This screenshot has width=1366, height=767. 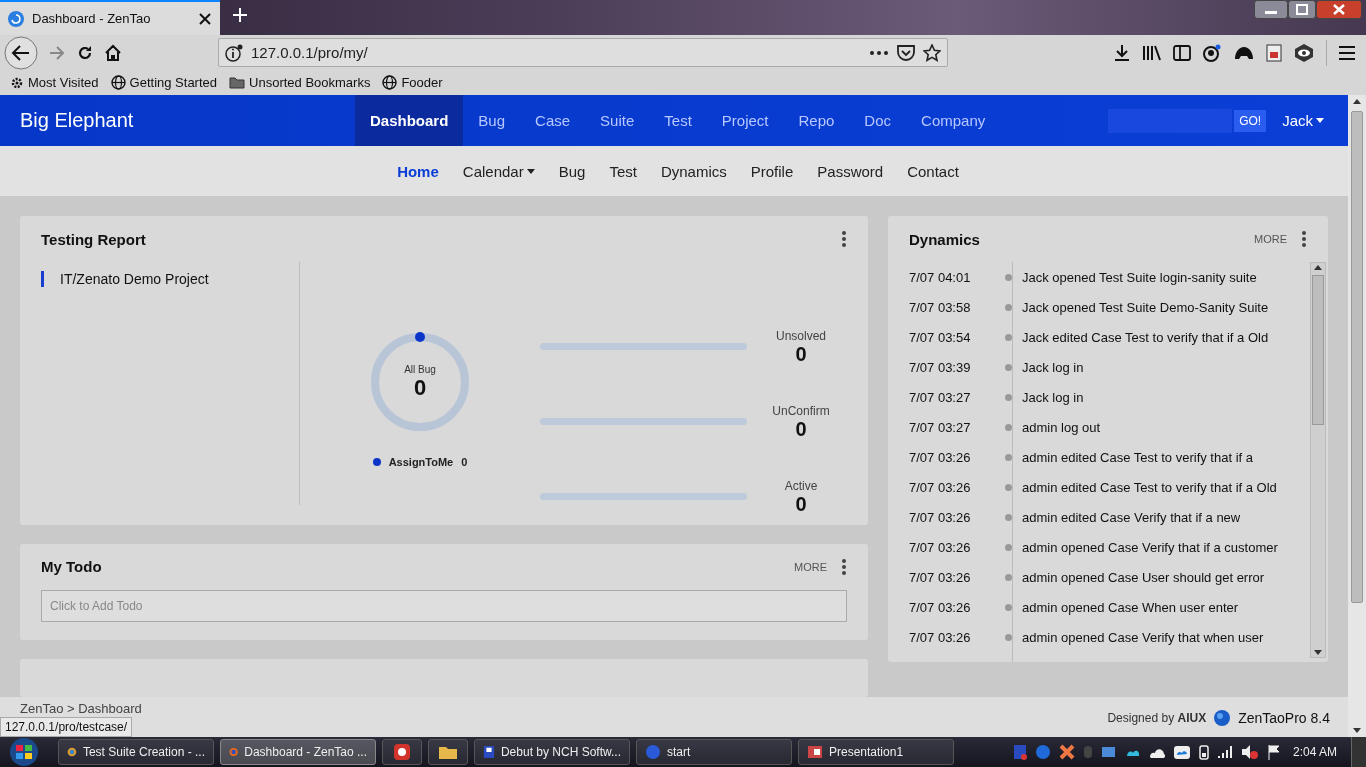 What do you see at coordinates (1304, 52) in the screenshot?
I see `eye-icon` at bounding box center [1304, 52].